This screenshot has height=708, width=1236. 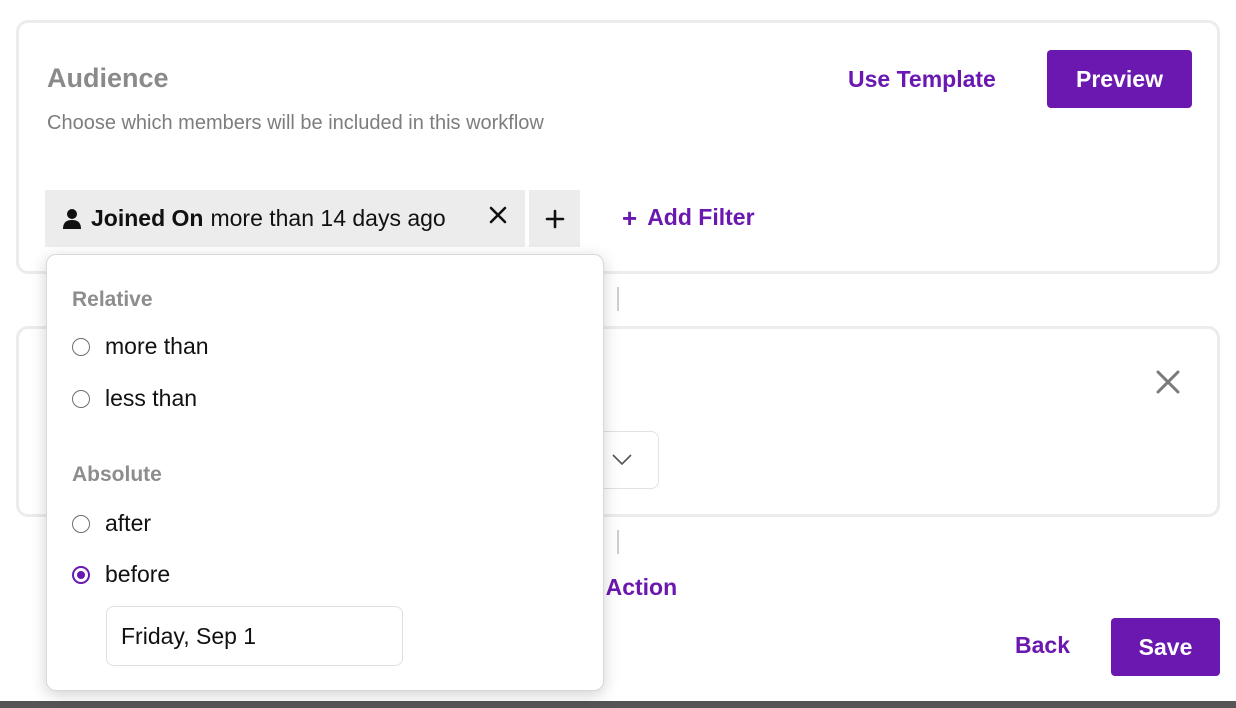 What do you see at coordinates (1168, 382) in the screenshot?
I see `close-icon` at bounding box center [1168, 382].